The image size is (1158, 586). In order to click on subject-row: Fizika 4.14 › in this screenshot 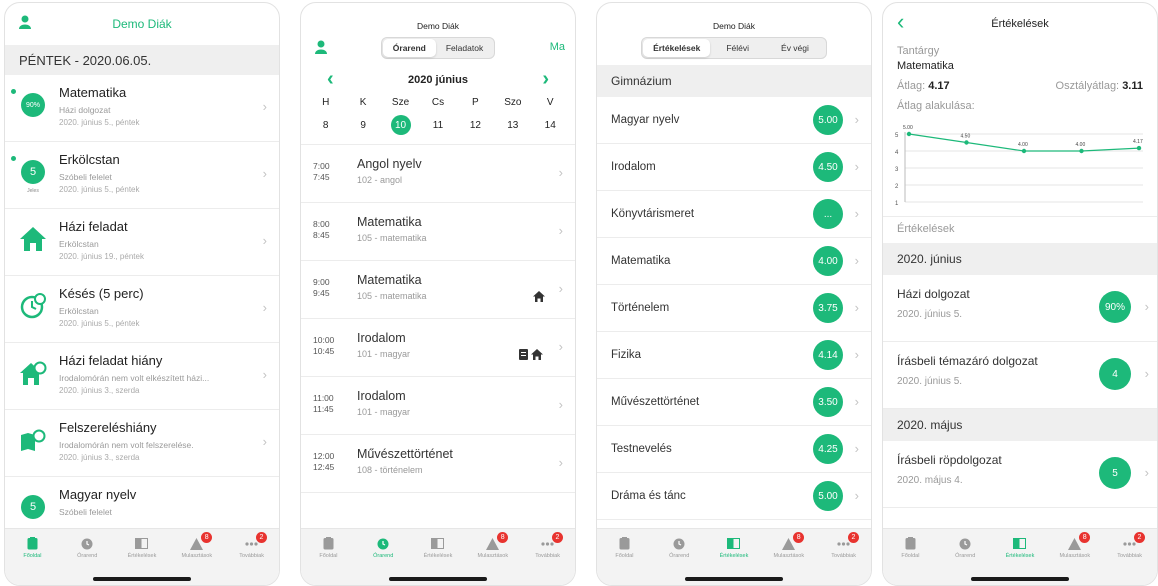, I will do `click(734, 355)`.